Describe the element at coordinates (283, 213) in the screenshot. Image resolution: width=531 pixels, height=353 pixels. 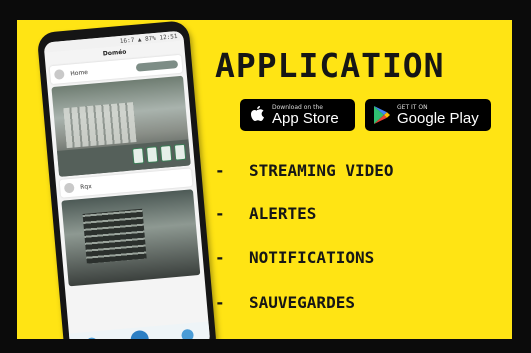
I see `feature-label: ALERTES` at that location.